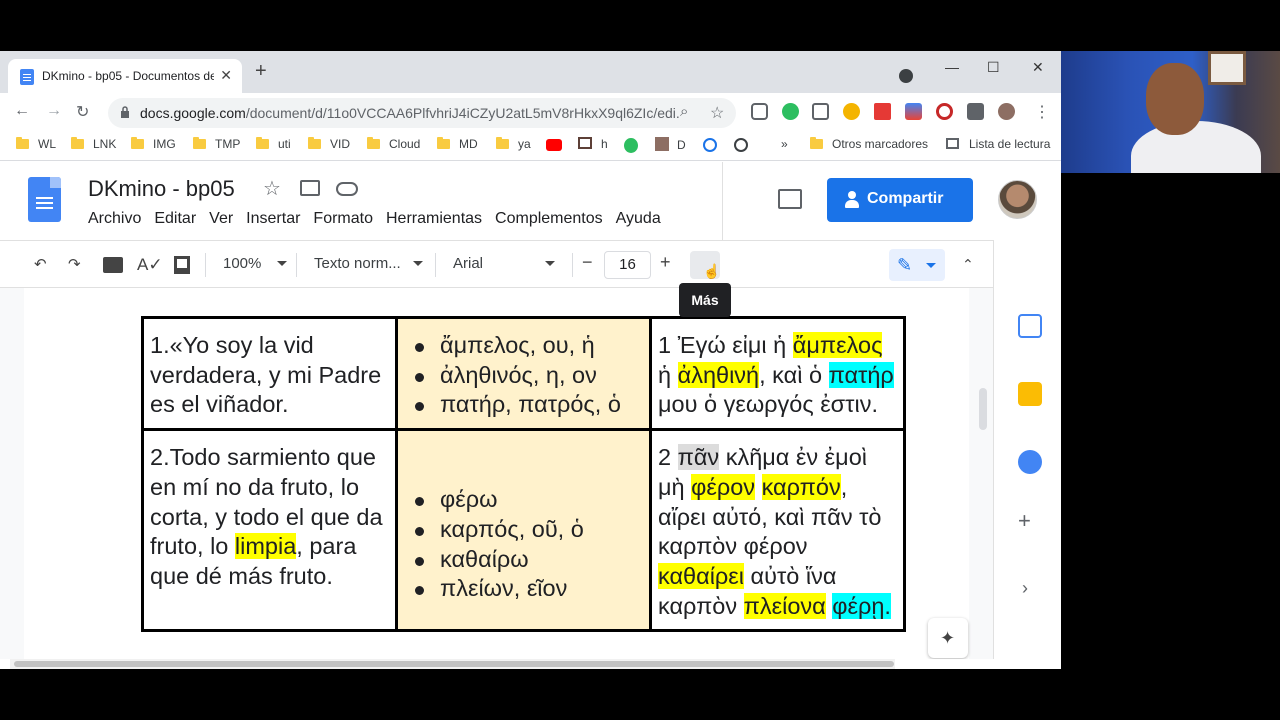 The height and width of the screenshot is (720, 1280). I want to click on list-item: ἀληθινός, η, ον, so click(523, 376).